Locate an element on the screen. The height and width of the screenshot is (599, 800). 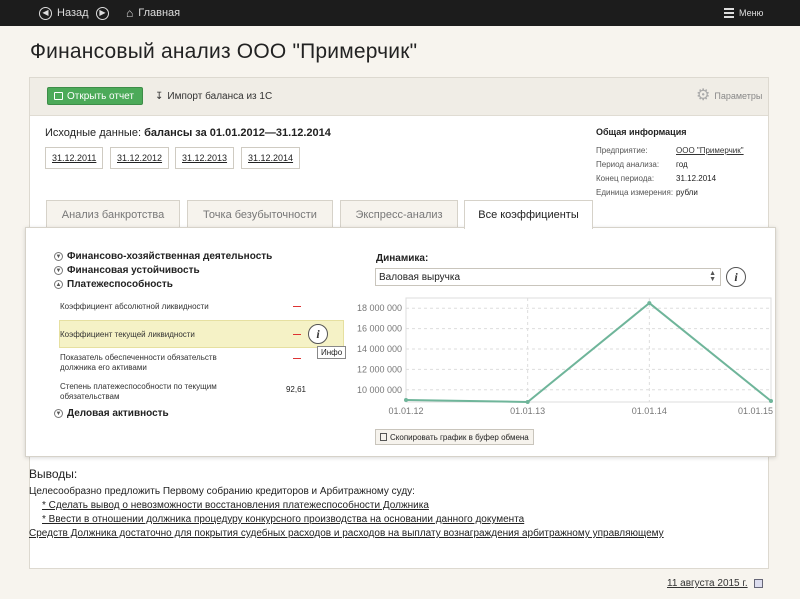
clipboard-icon is located at coordinates (383, 437).